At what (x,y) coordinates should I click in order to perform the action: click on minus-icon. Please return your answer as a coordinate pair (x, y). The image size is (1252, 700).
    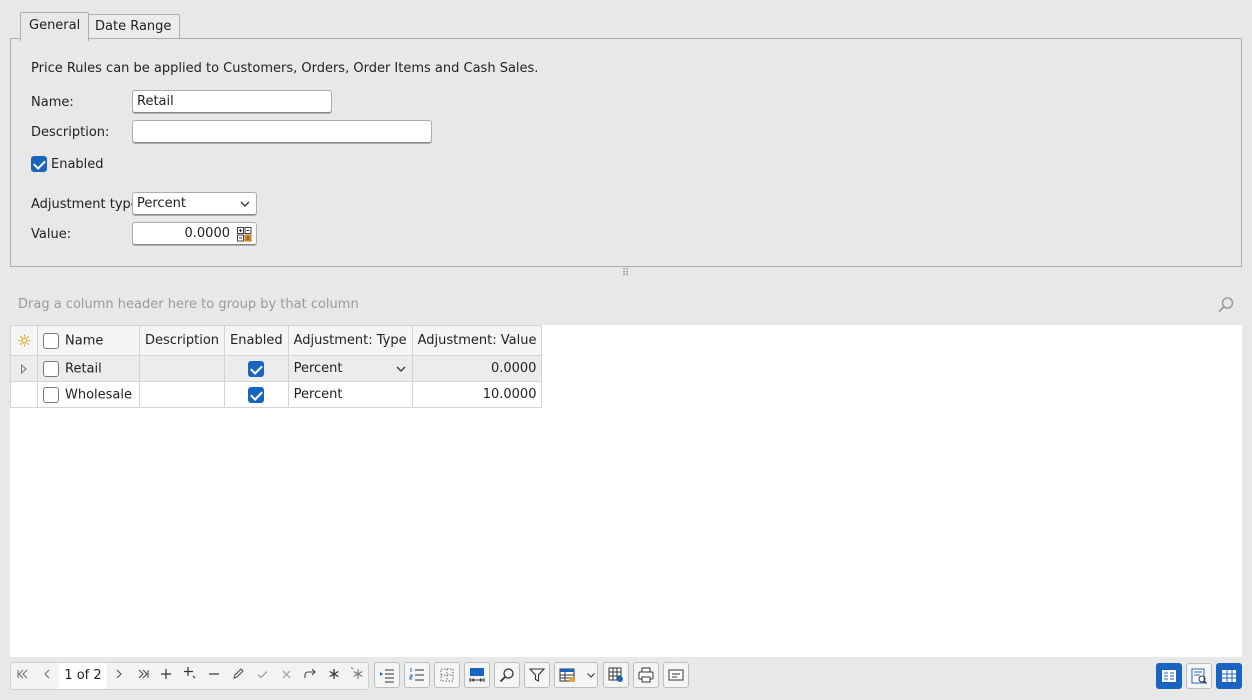
    Looking at the image, I should click on (214, 674).